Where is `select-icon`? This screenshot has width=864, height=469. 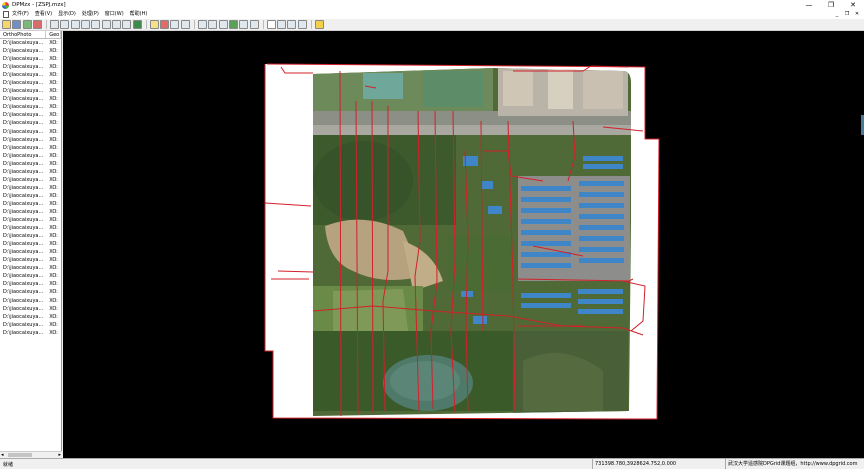
select-icon is located at coordinates (154, 24).